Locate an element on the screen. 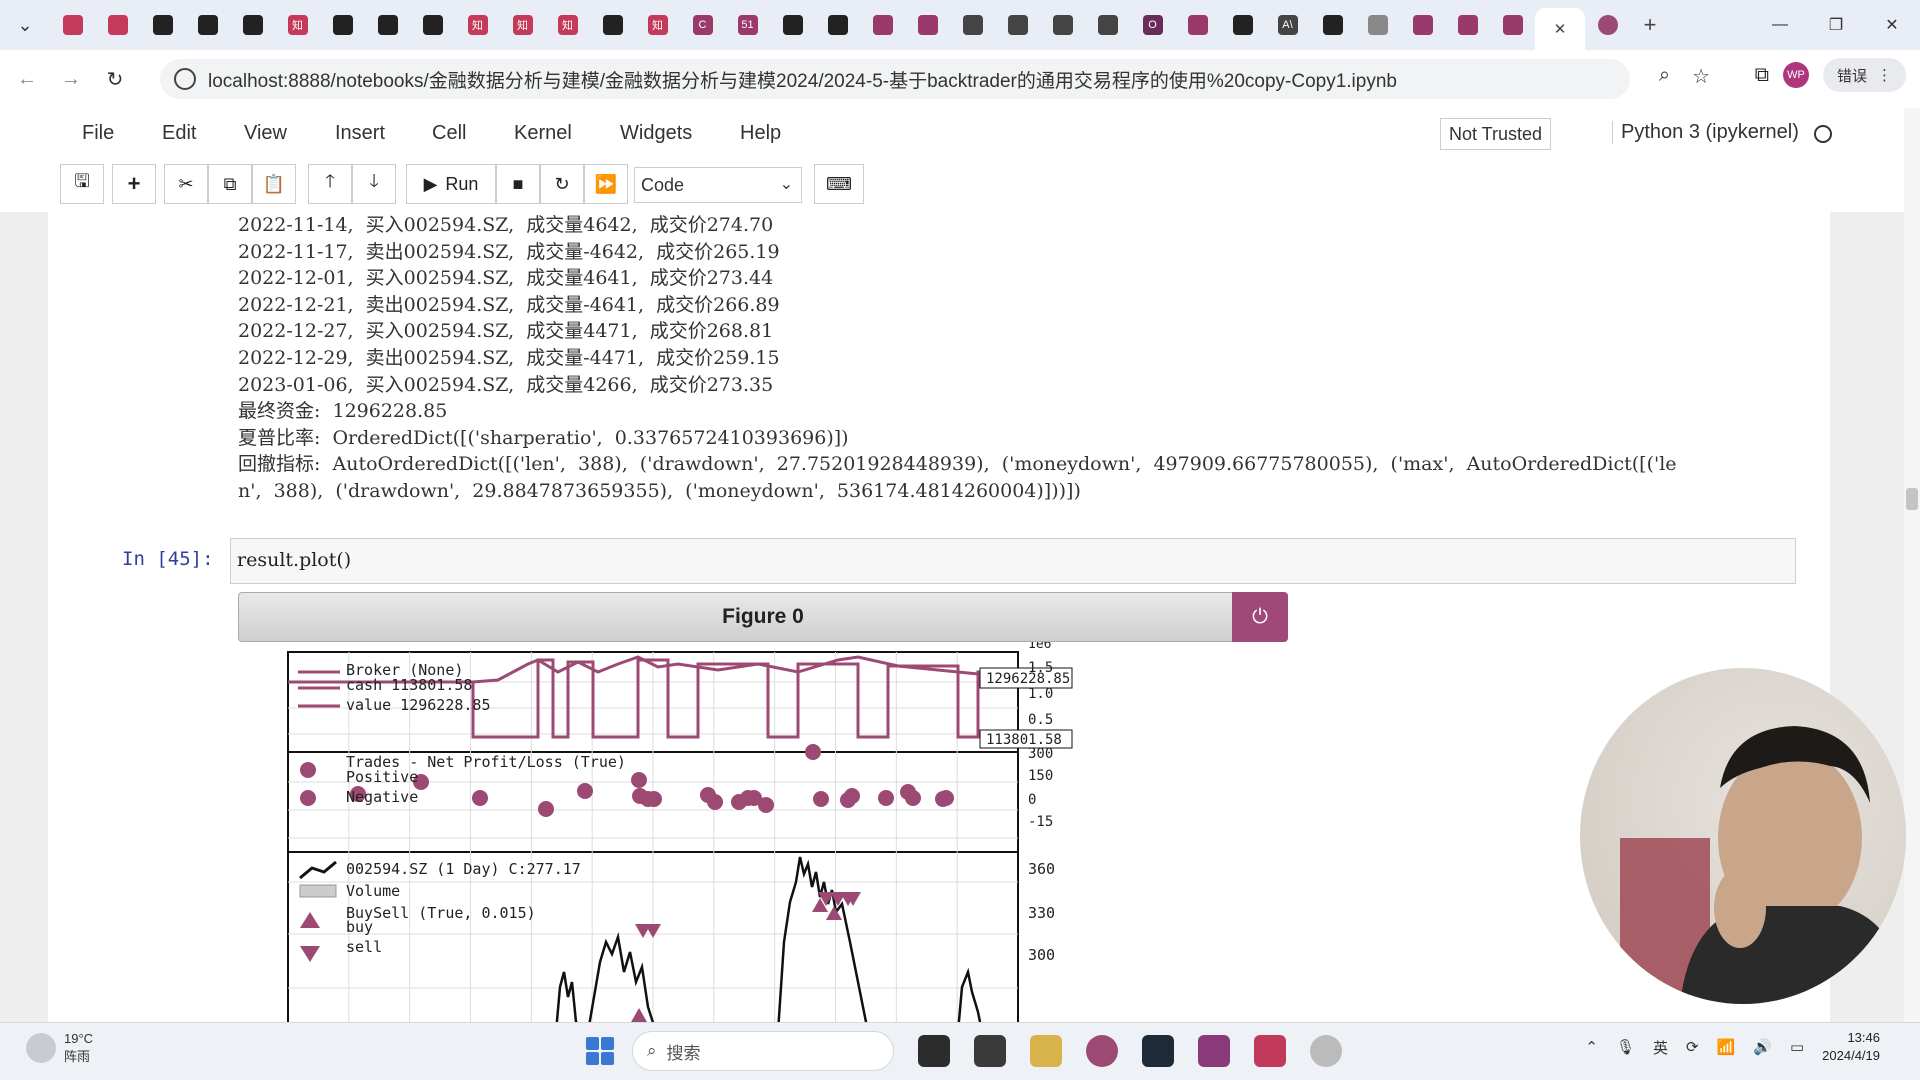  error-pill: 错误 ⋮ is located at coordinates (1864, 75).